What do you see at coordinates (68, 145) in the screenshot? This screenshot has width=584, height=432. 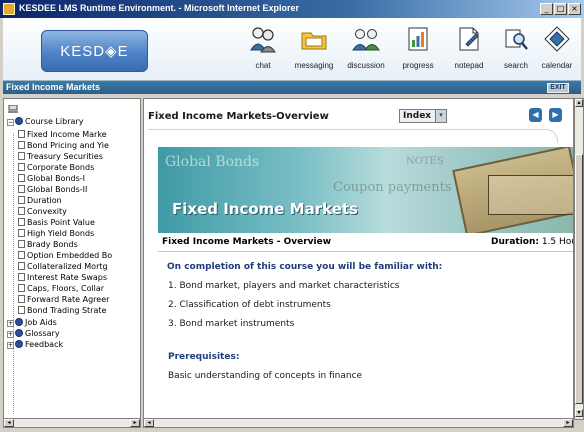 I see `tree-item-label: Bond Pricing and Yie` at bounding box center [68, 145].